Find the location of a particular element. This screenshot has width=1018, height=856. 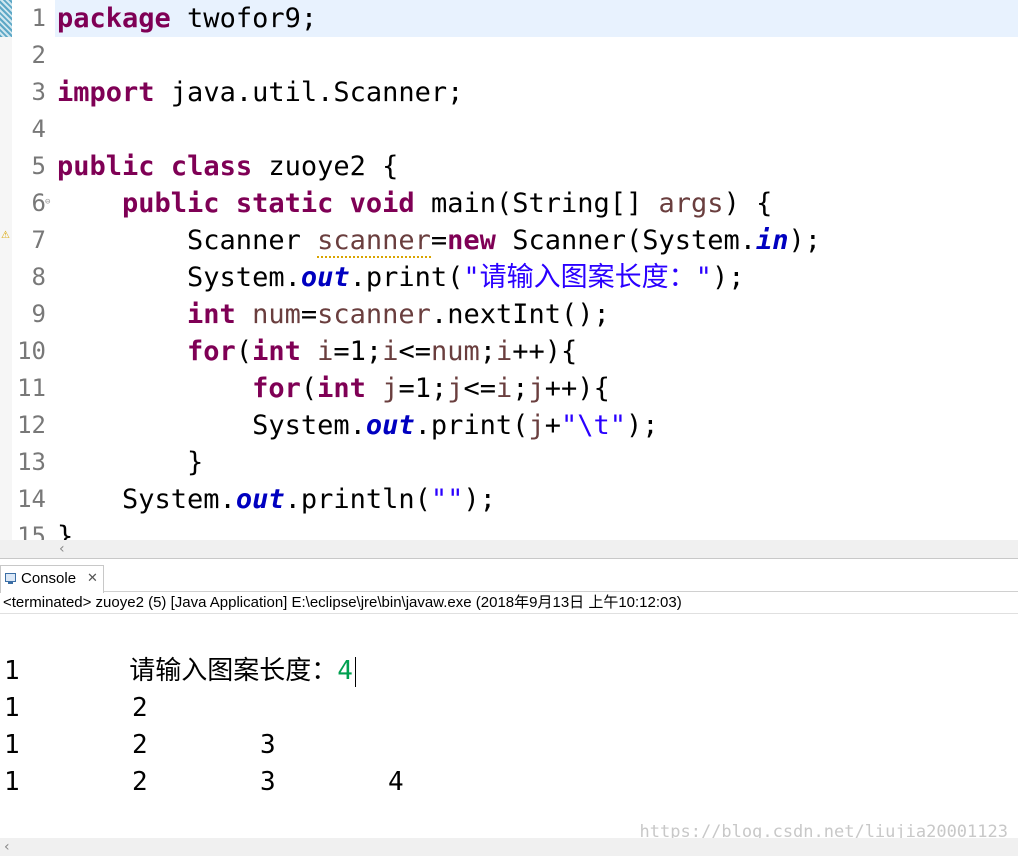

code-token: "" is located at coordinates (447, 499).